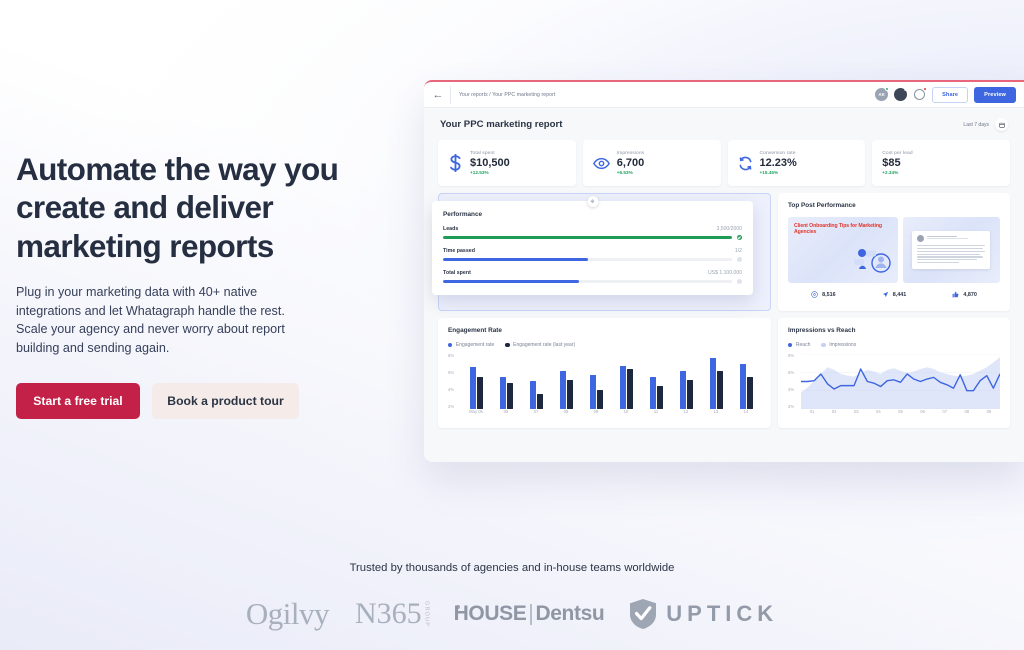 The height and width of the screenshot is (650, 1024). Describe the element at coordinates (490, 163) in the screenshot. I see `kpi-text: Total spent $10,500 +12.53%` at that location.